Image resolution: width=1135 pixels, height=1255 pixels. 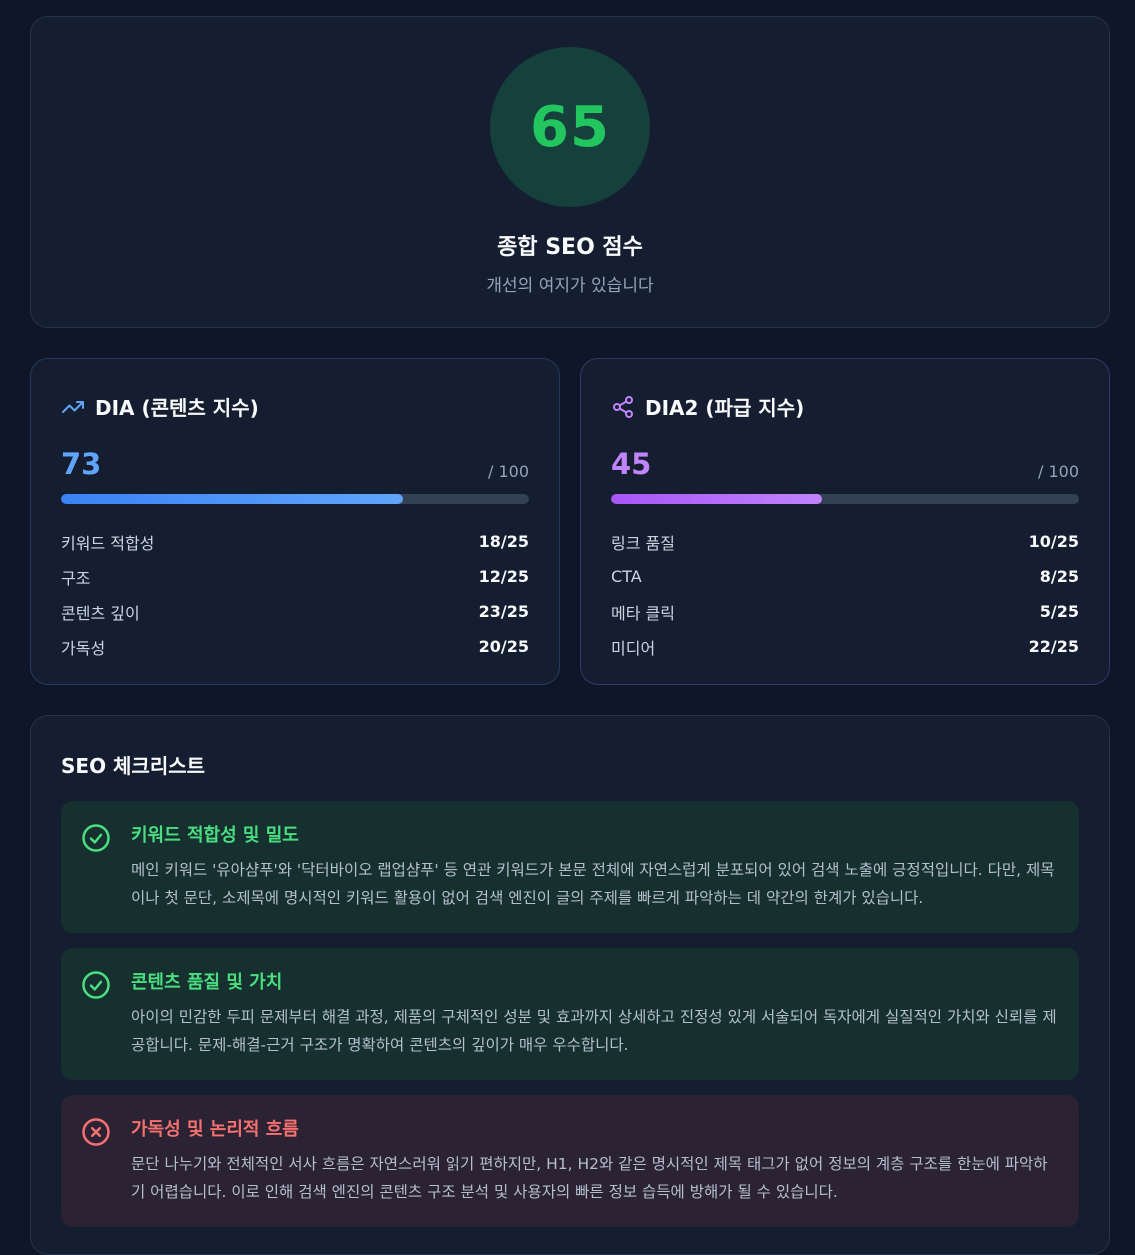 I want to click on checklist-title: SEO 체크리스트, so click(x=133, y=766).